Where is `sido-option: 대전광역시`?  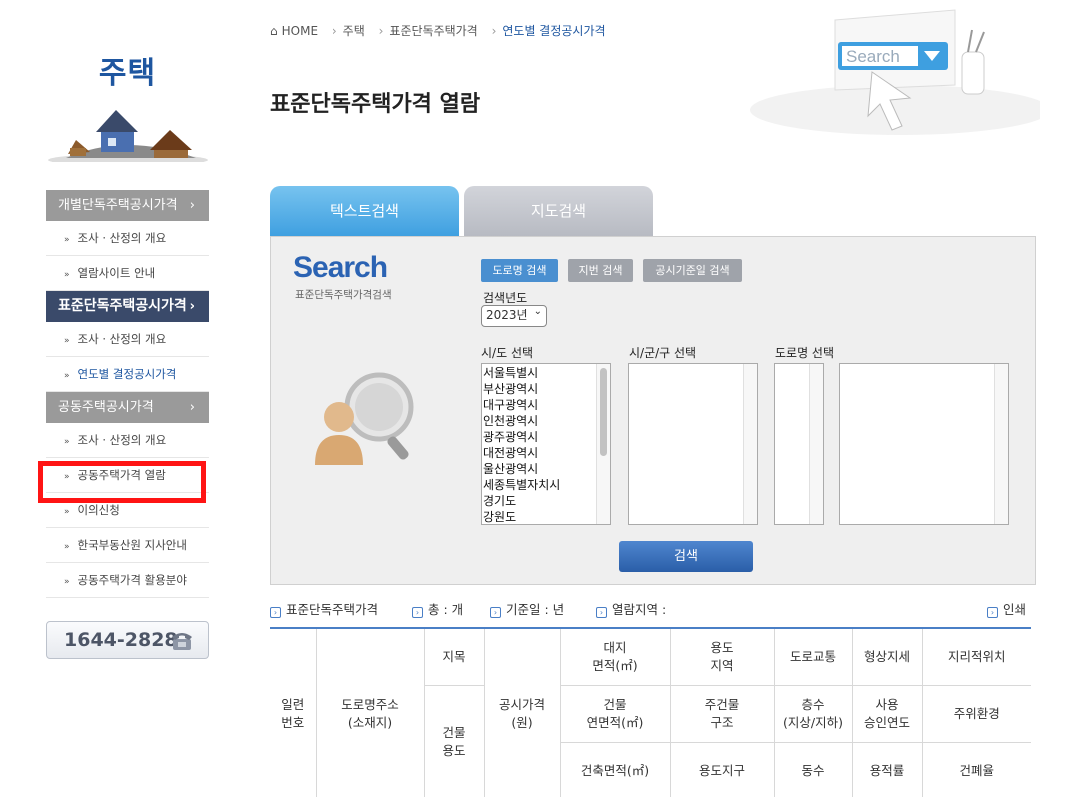 sido-option: 대전광역시 is located at coordinates (546, 453).